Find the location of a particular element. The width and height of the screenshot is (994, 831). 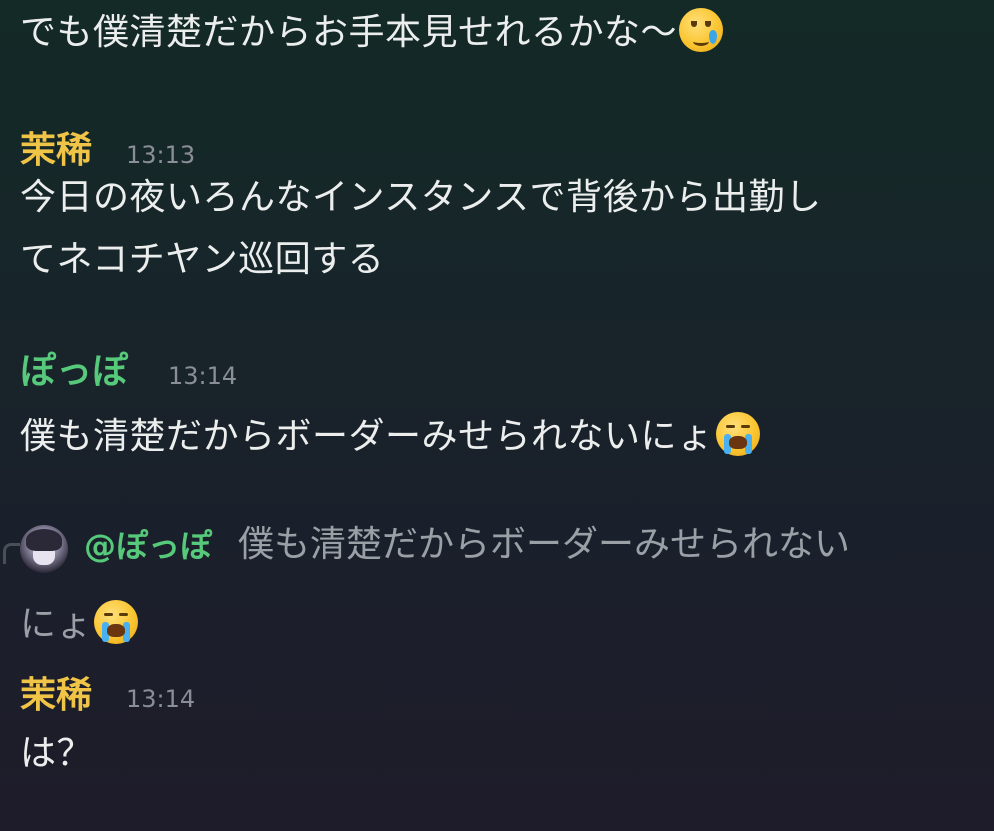

message-body: 僕も清楚だからボーダーみせられないにょ is located at coordinates (390, 434).